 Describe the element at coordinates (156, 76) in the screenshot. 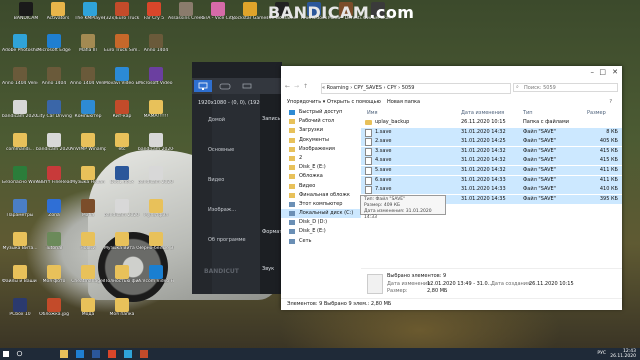

I see `desktop-icon: Microsoft Video Editor` at that location.